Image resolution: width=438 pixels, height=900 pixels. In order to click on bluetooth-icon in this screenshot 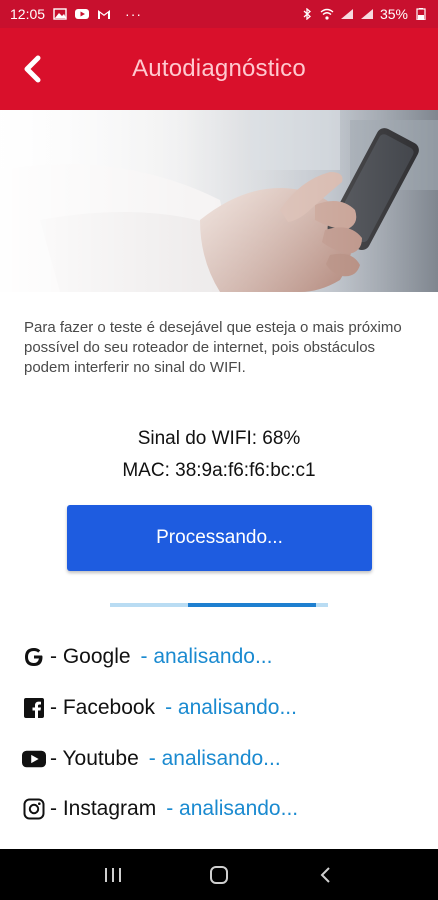, I will do `click(307, 14)`.